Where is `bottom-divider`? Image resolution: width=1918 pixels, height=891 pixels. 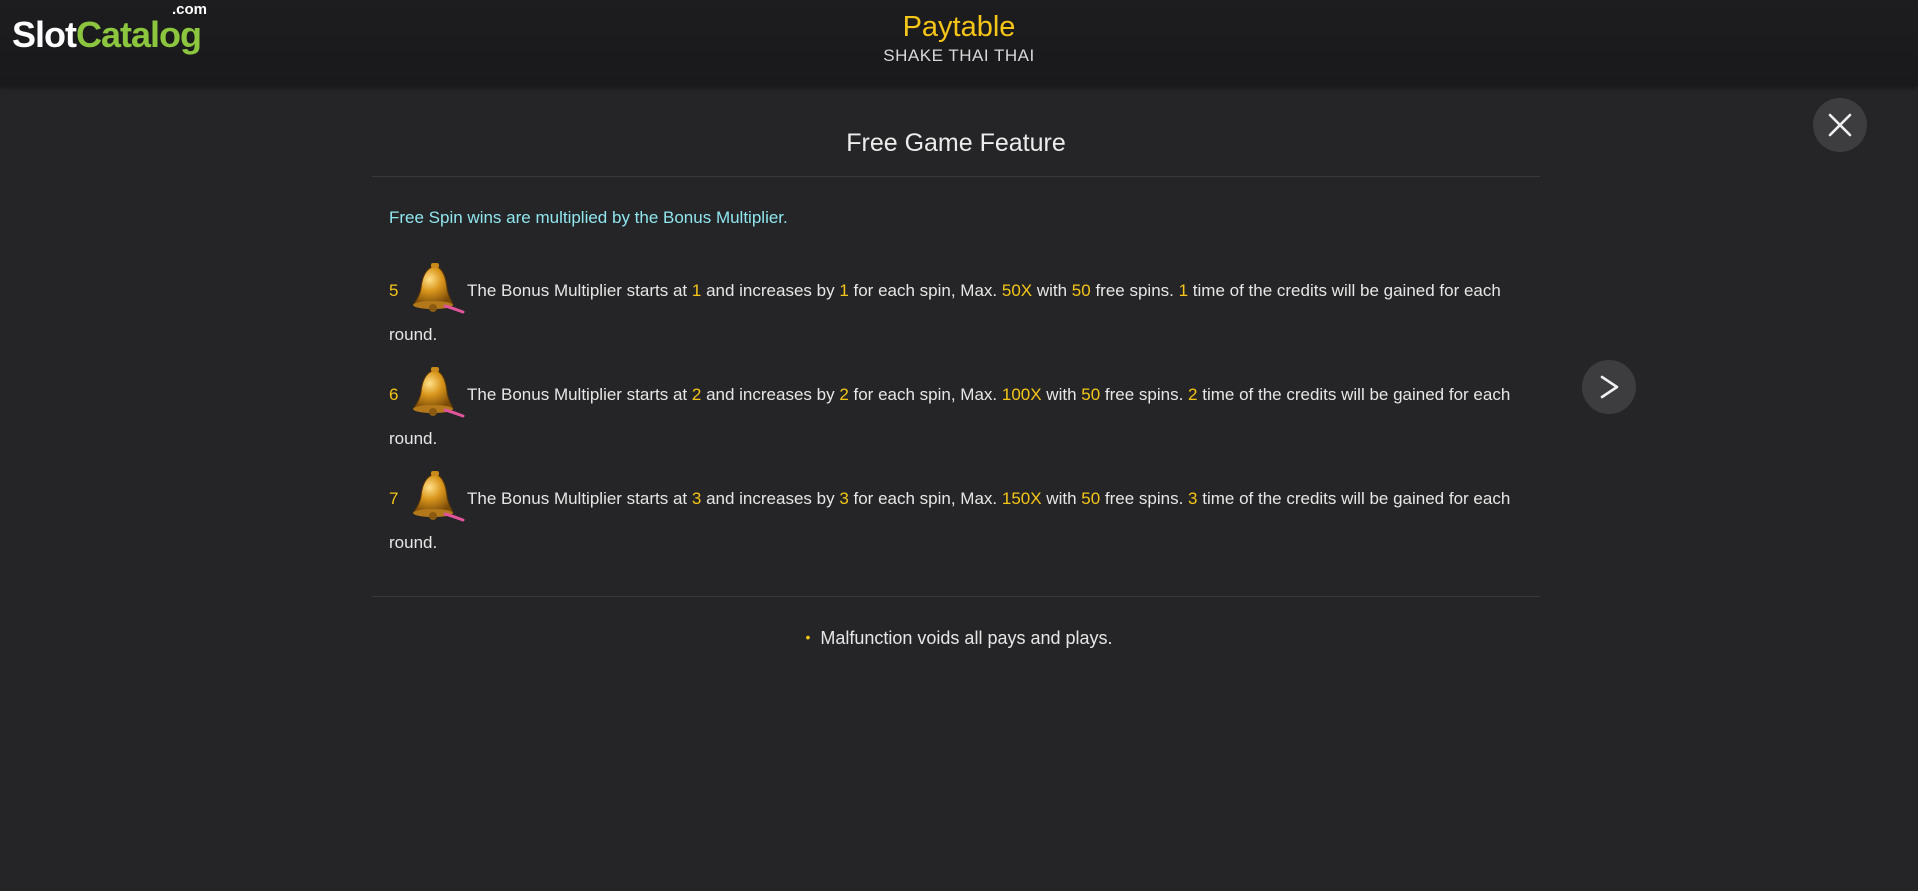
bottom-divider is located at coordinates (956, 596).